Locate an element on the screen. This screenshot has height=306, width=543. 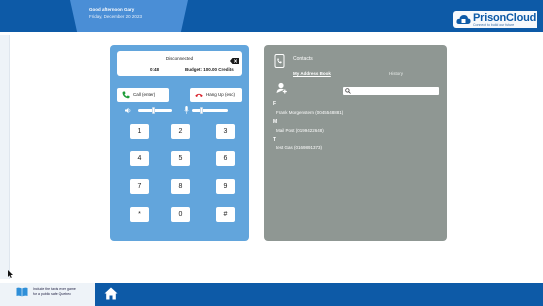
budget-display: Budget: 100.00 Credits is located at coordinates (209, 69).